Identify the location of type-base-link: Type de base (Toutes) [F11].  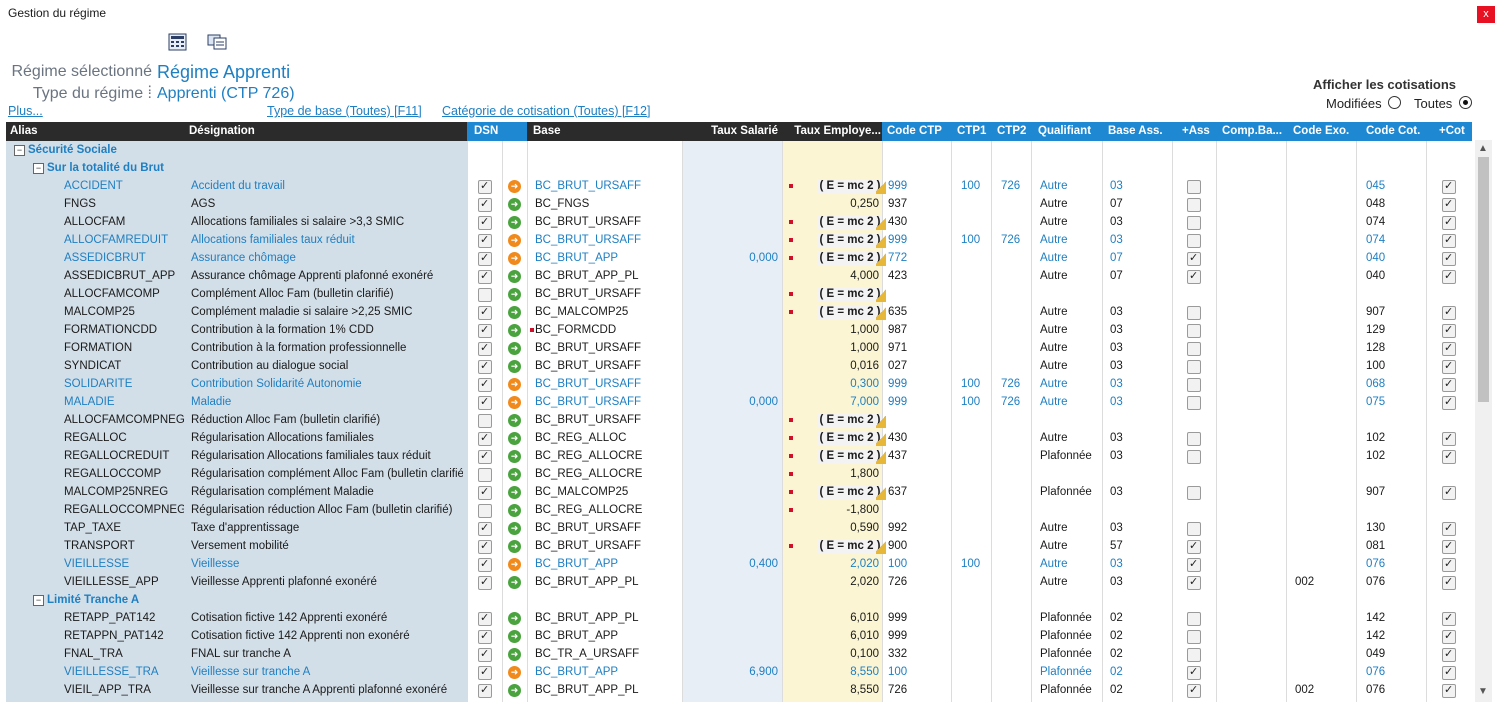
(344, 111).